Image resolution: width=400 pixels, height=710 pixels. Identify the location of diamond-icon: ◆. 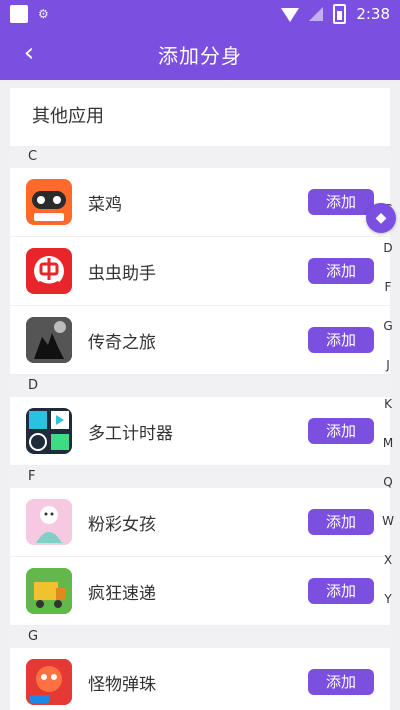
(381, 218).